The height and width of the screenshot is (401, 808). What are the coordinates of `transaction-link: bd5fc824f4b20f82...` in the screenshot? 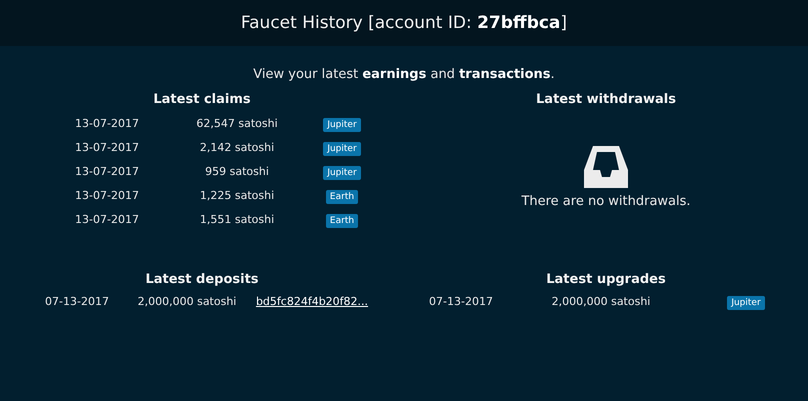 It's located at (312, 301).